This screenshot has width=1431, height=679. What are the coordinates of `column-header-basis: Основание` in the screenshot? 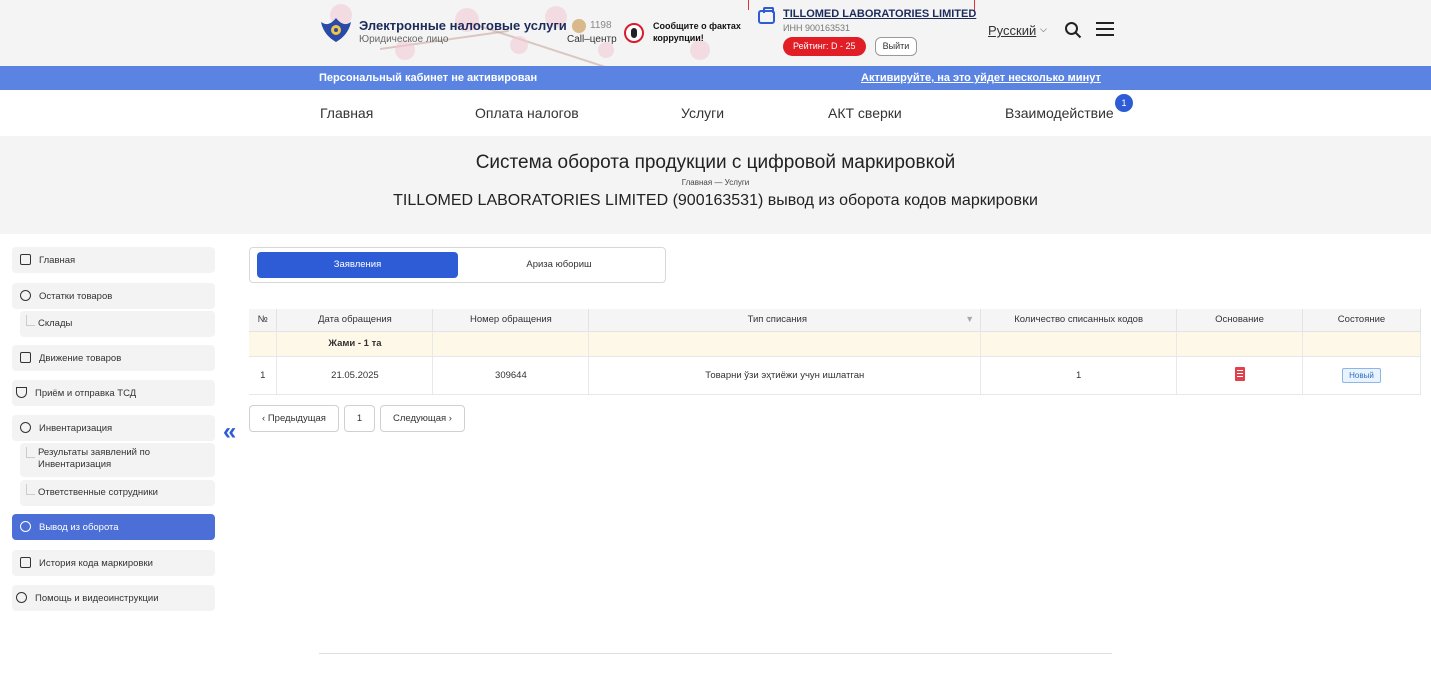 It's located at (1240, 320).